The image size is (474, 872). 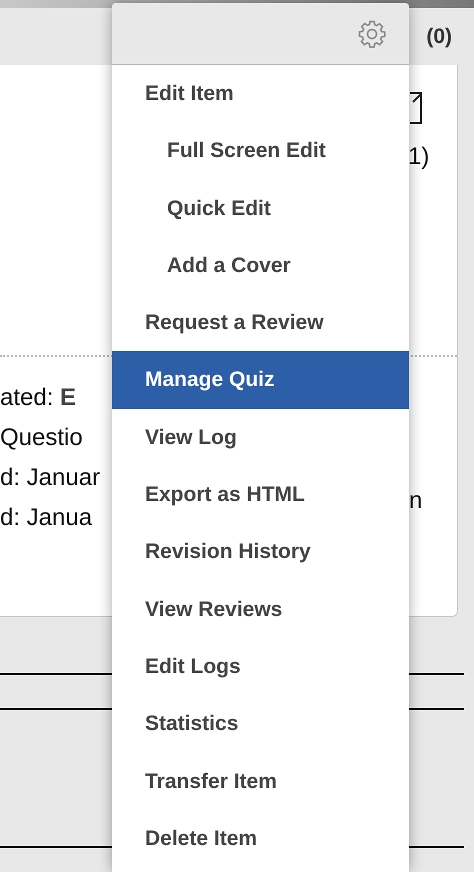 I want to click on menu-item: Full Screen Edit, so click(x=260, y=151).